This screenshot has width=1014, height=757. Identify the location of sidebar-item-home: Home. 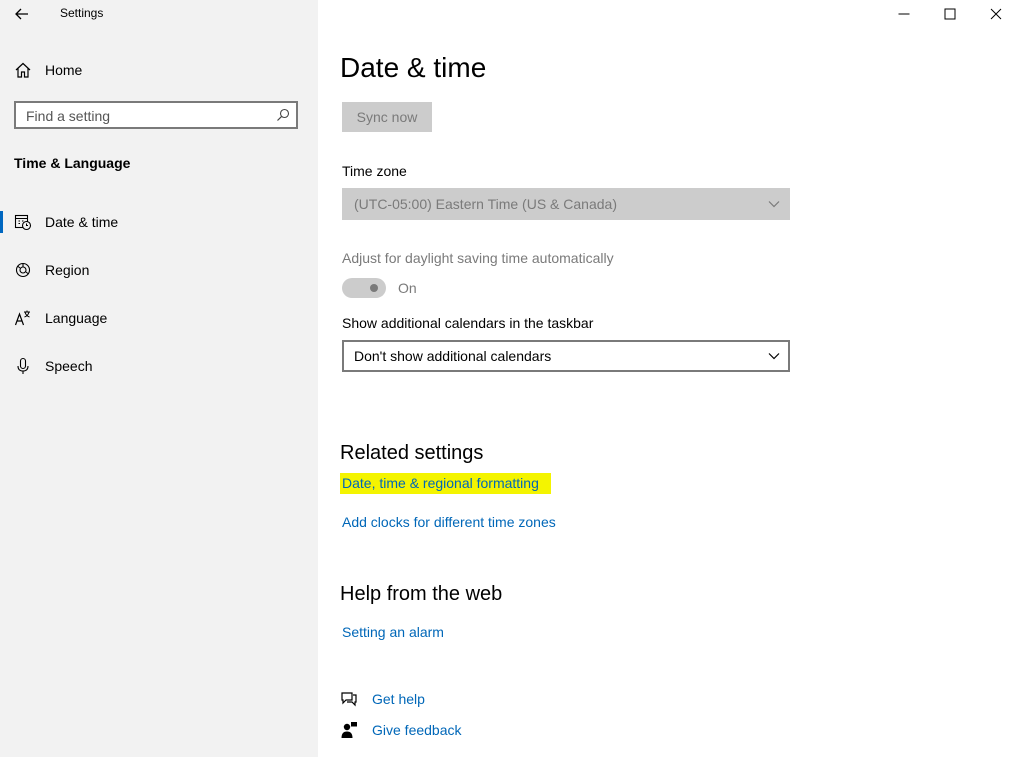
(48, 70).